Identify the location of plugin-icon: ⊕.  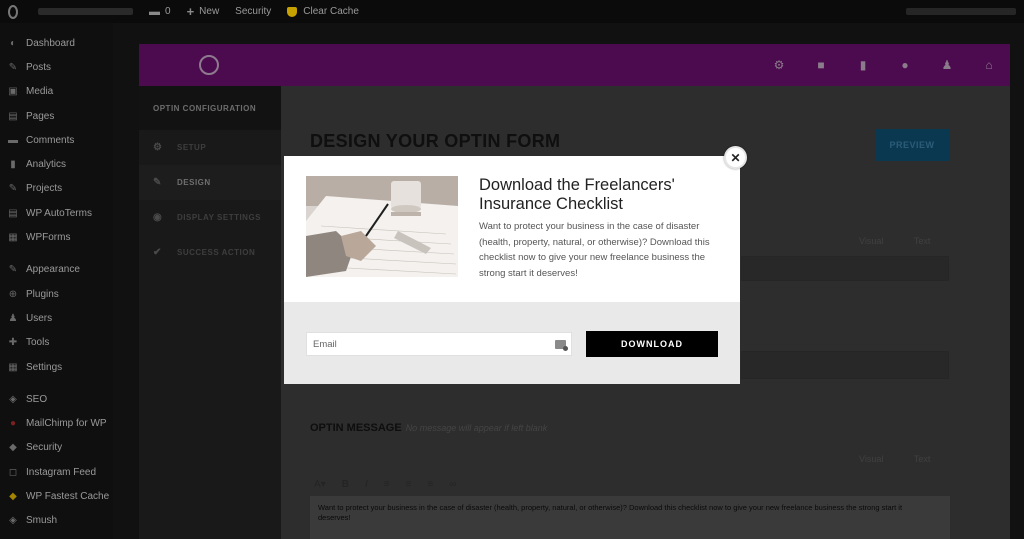
(13, 294).